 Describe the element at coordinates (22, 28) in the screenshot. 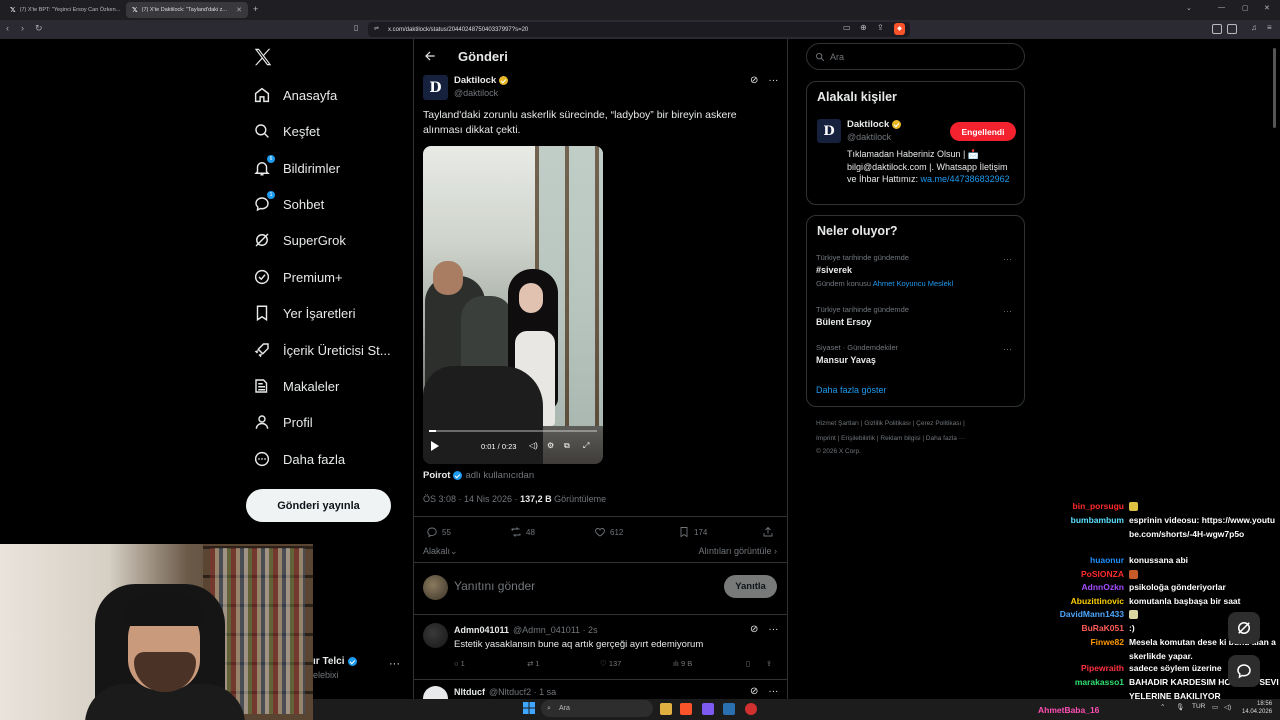

I see `forward-icon: ›` at that location.